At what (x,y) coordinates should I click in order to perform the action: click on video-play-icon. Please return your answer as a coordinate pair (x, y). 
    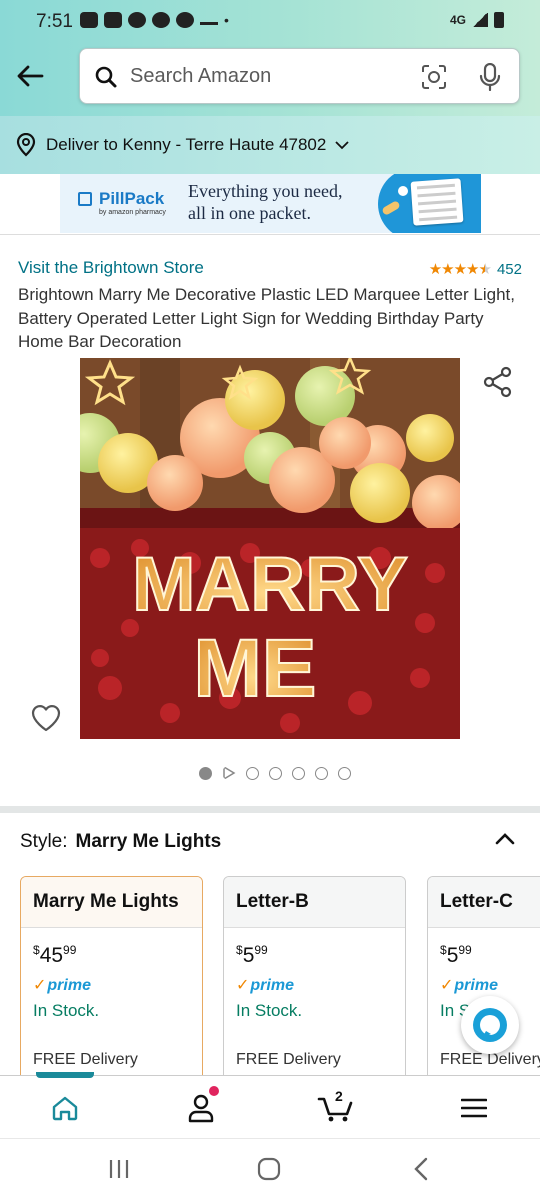
    Looking at the image, I should click on (229, 773).